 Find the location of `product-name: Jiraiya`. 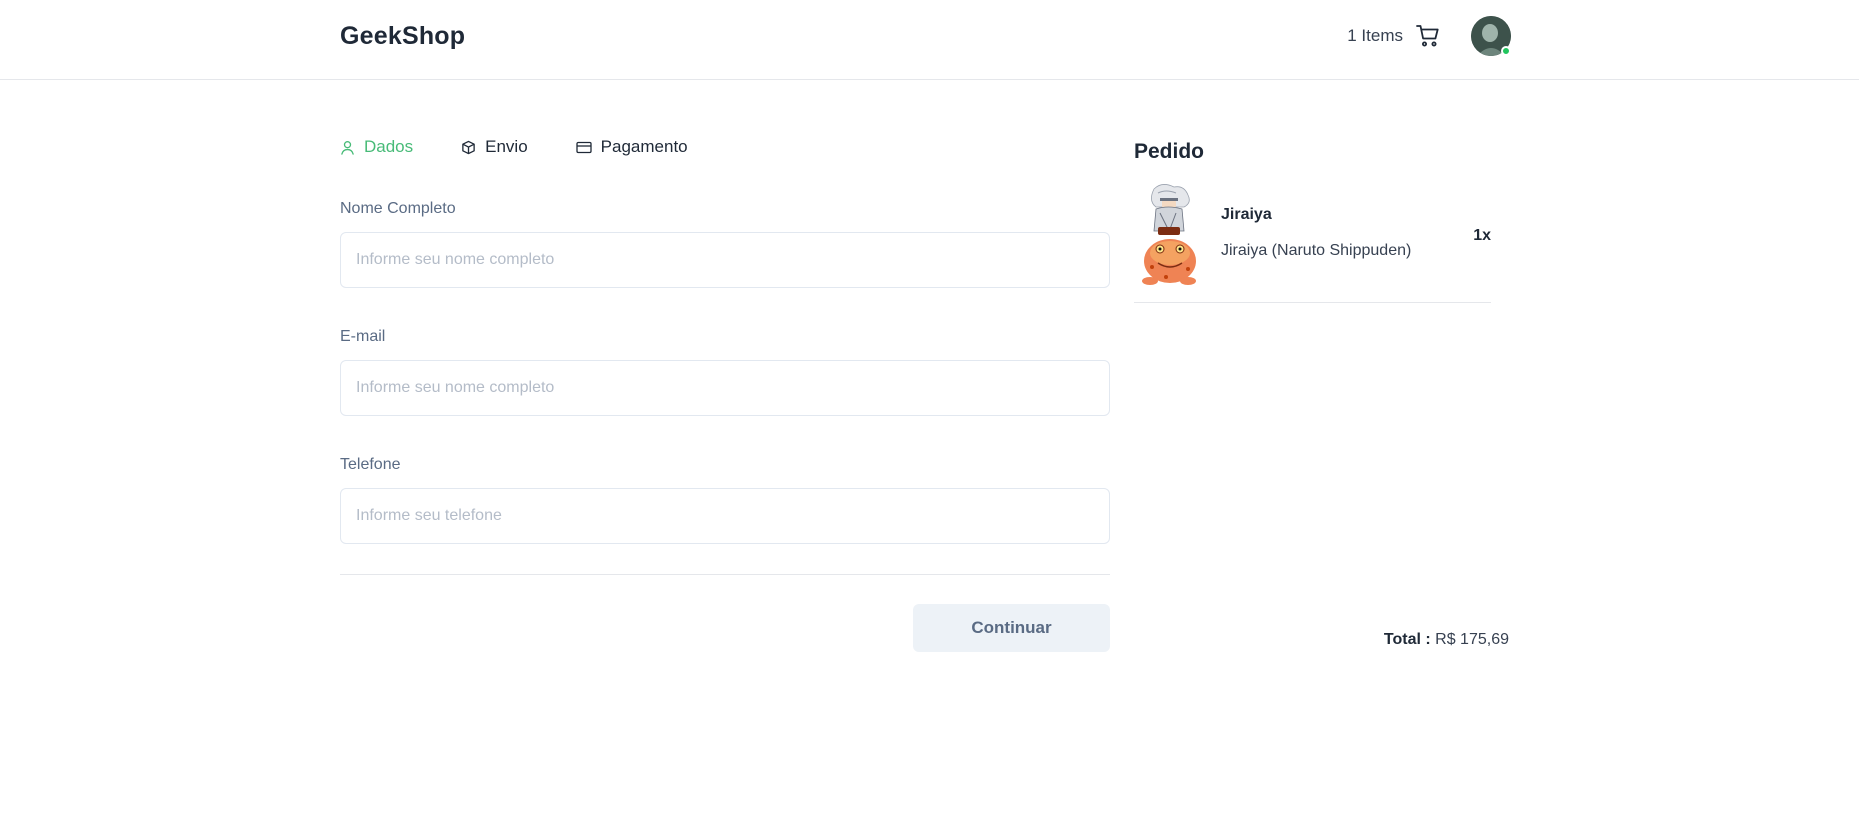

product-name: Jiraiya is located at coordinates (1246, 214).